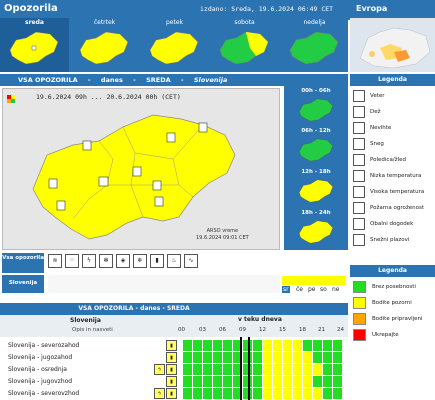 This screenshot has height=400, width=435. I want to click on title-part: Slovenija, so click(210, 80).